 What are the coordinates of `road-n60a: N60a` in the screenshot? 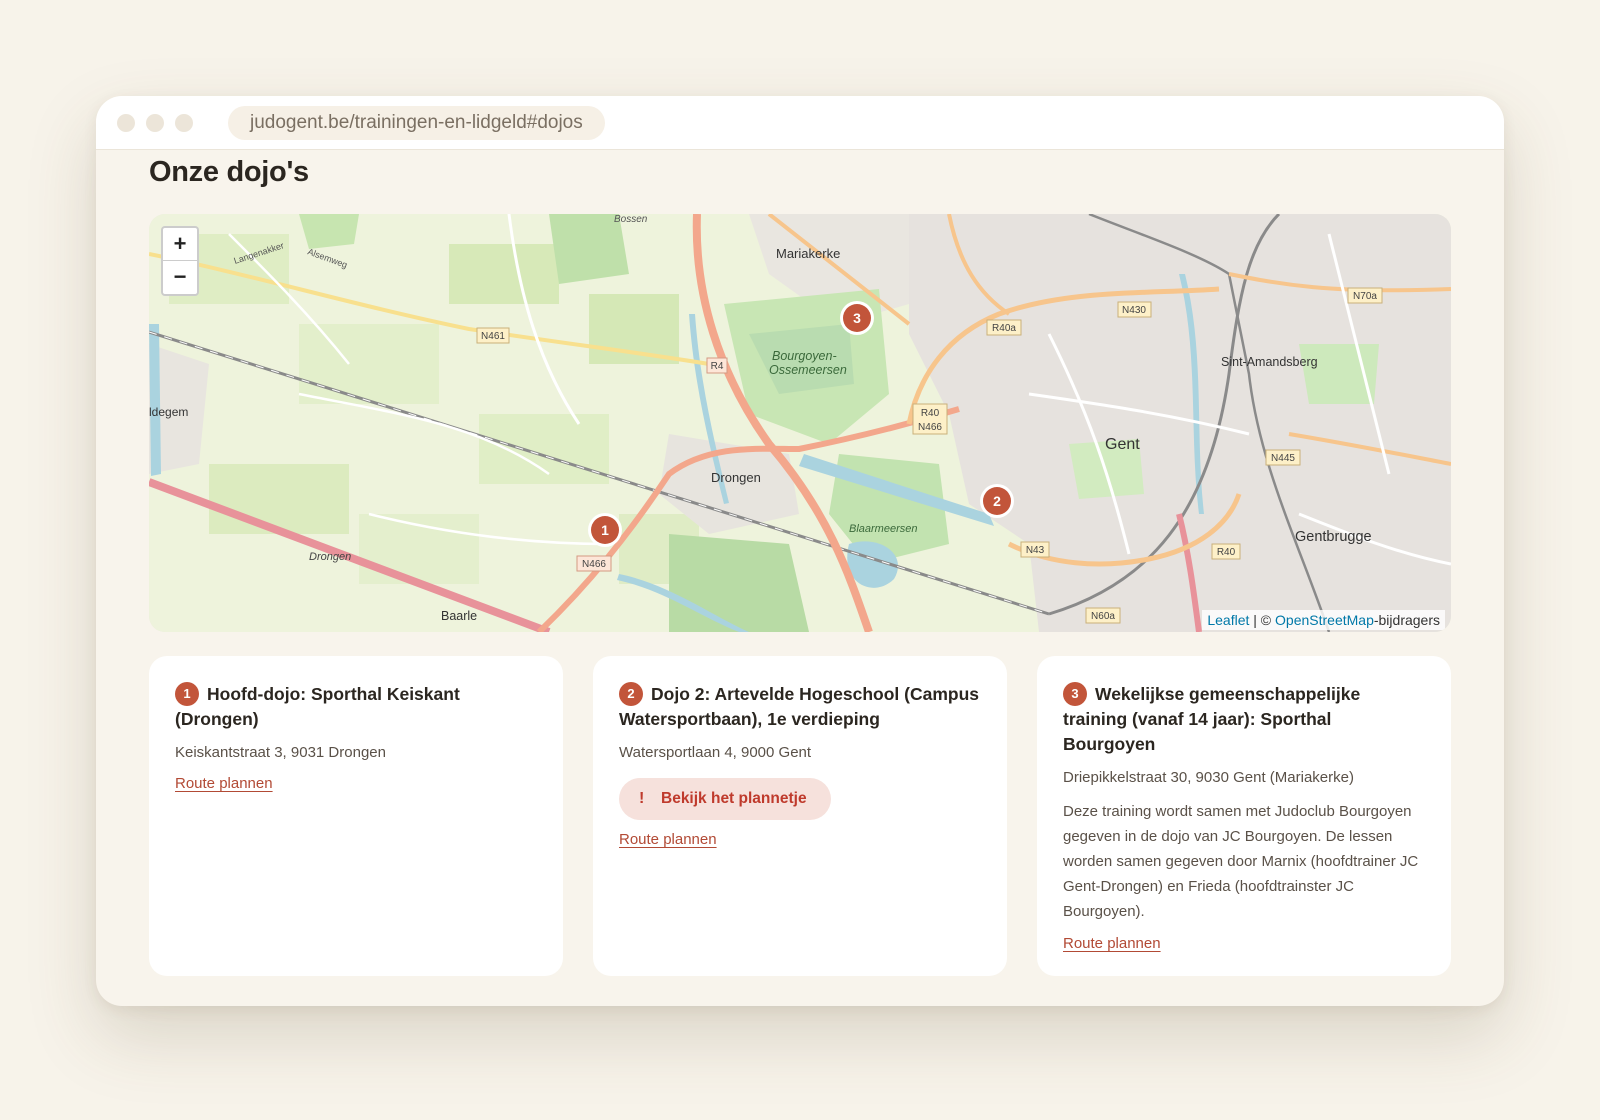 It's located at (1103, 616).